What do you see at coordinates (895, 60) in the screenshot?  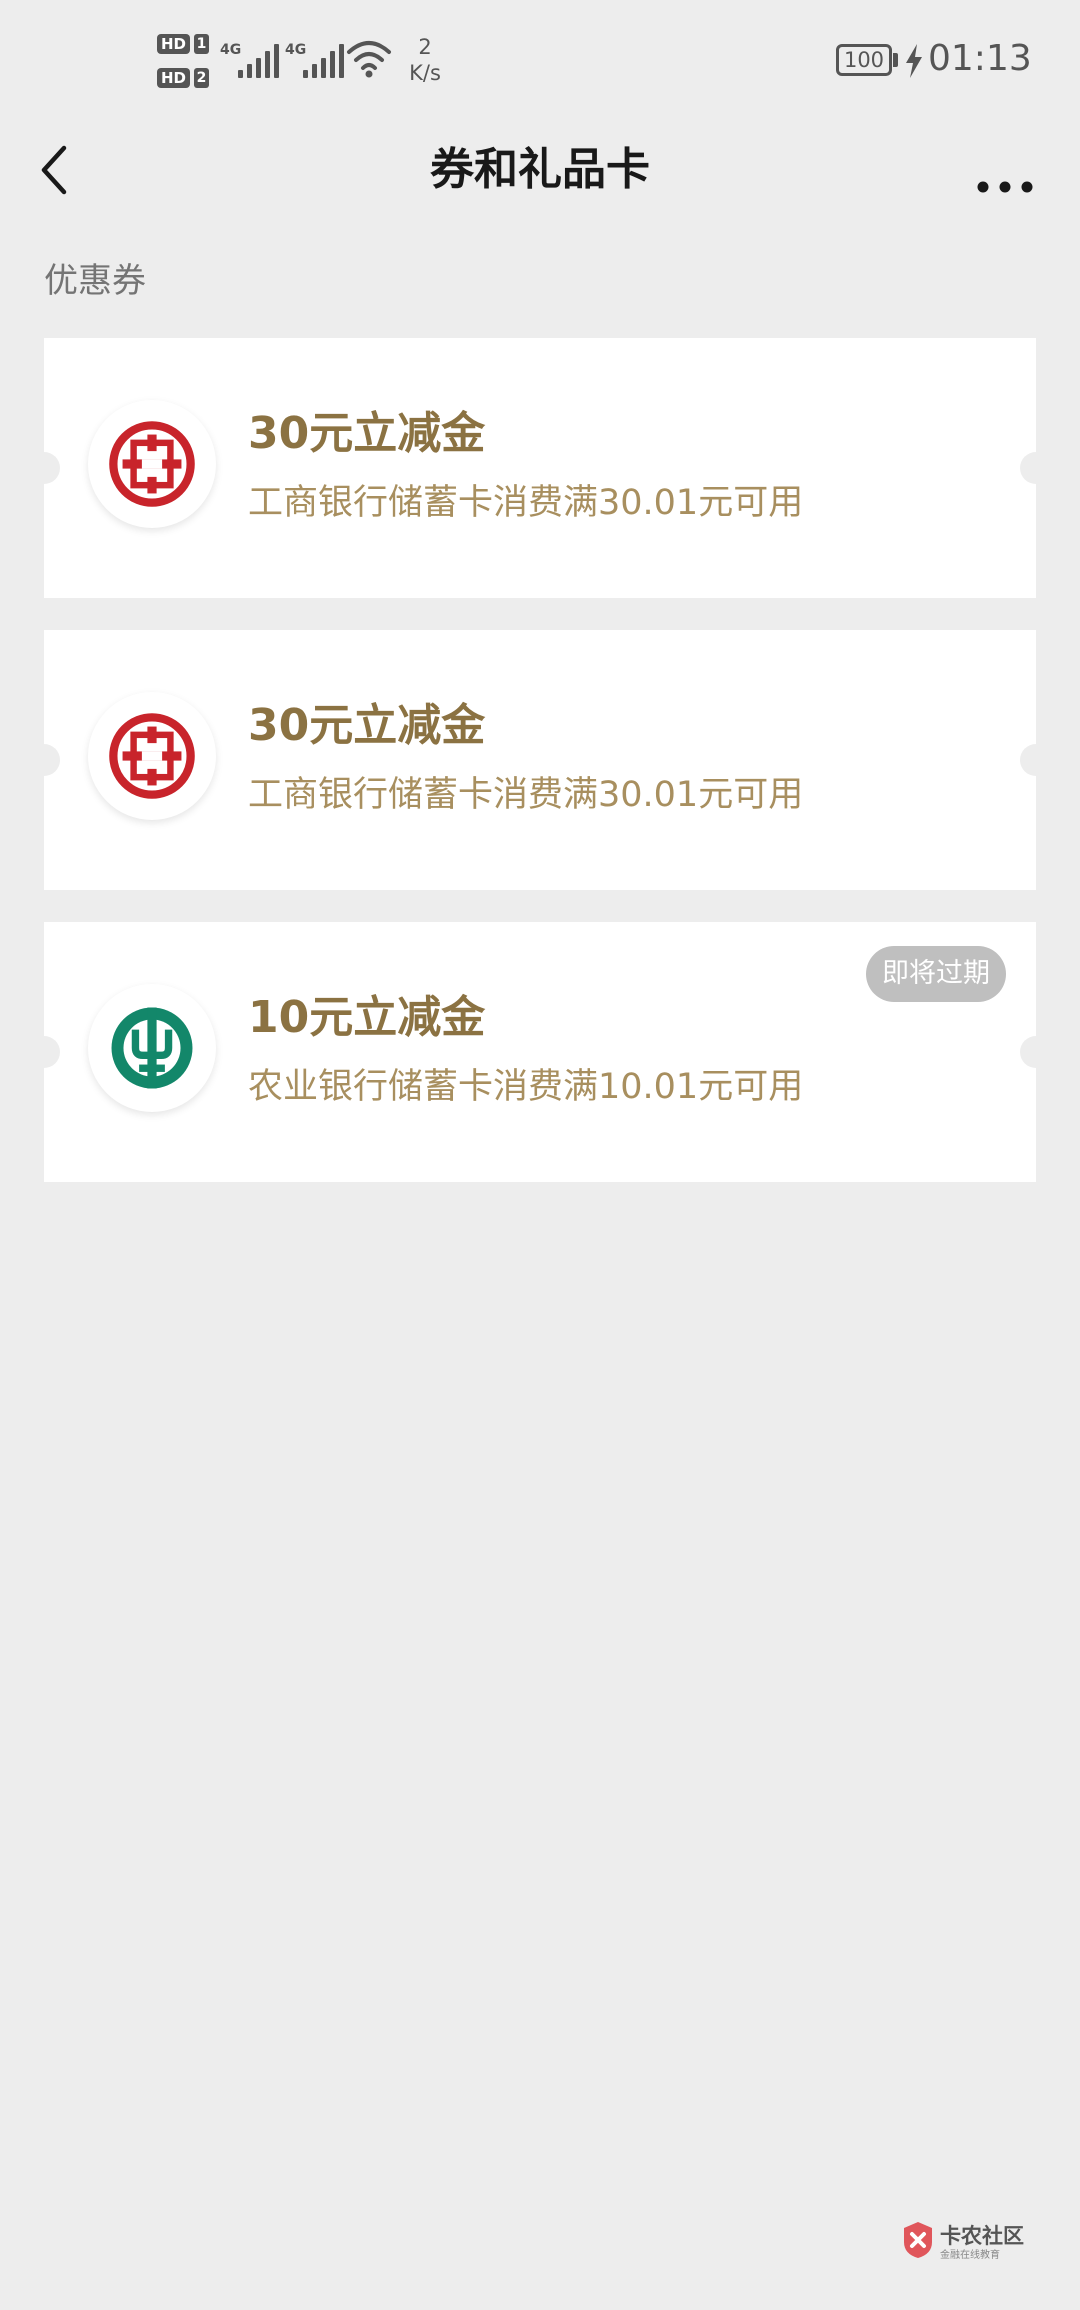 I see `battery-tip` at bounding box center [895, 60].